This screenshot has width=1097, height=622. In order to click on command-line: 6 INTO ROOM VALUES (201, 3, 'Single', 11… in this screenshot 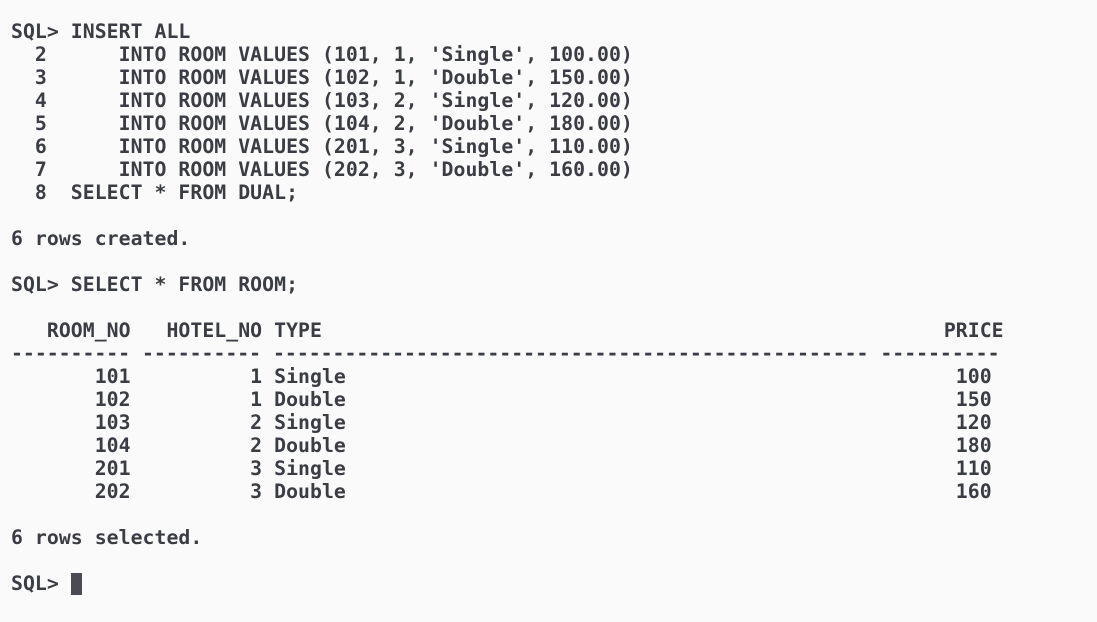, I will do `click(322, 146)`.